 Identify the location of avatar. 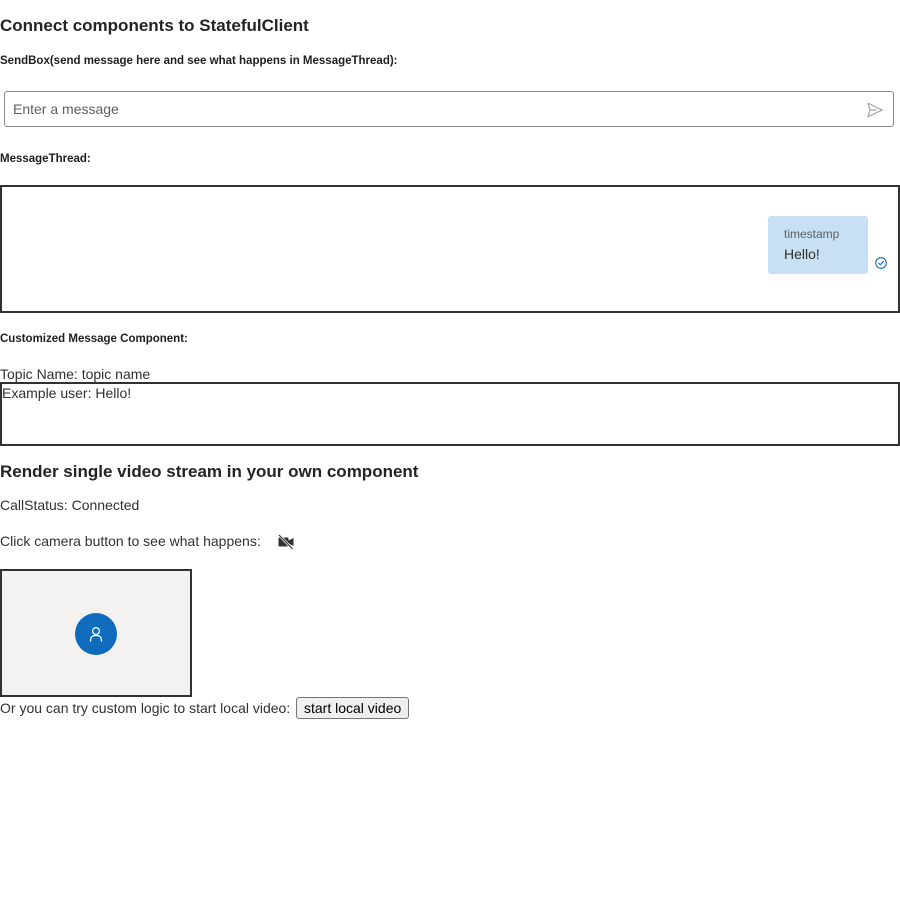
(96, 634).